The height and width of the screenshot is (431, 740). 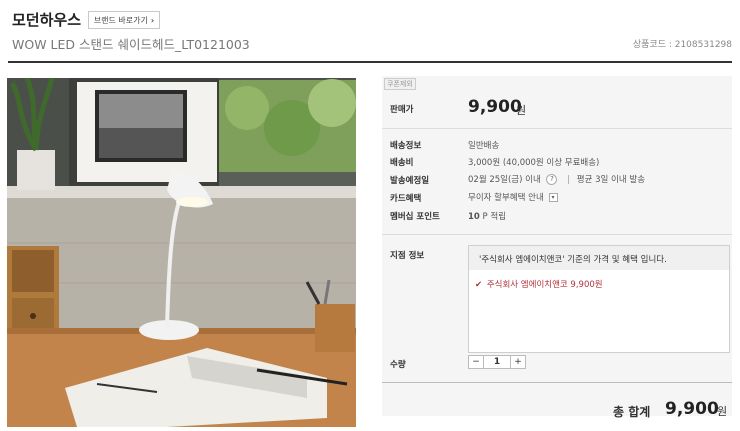 I want to click on help-icon: ?, so click(x=552, y=179).